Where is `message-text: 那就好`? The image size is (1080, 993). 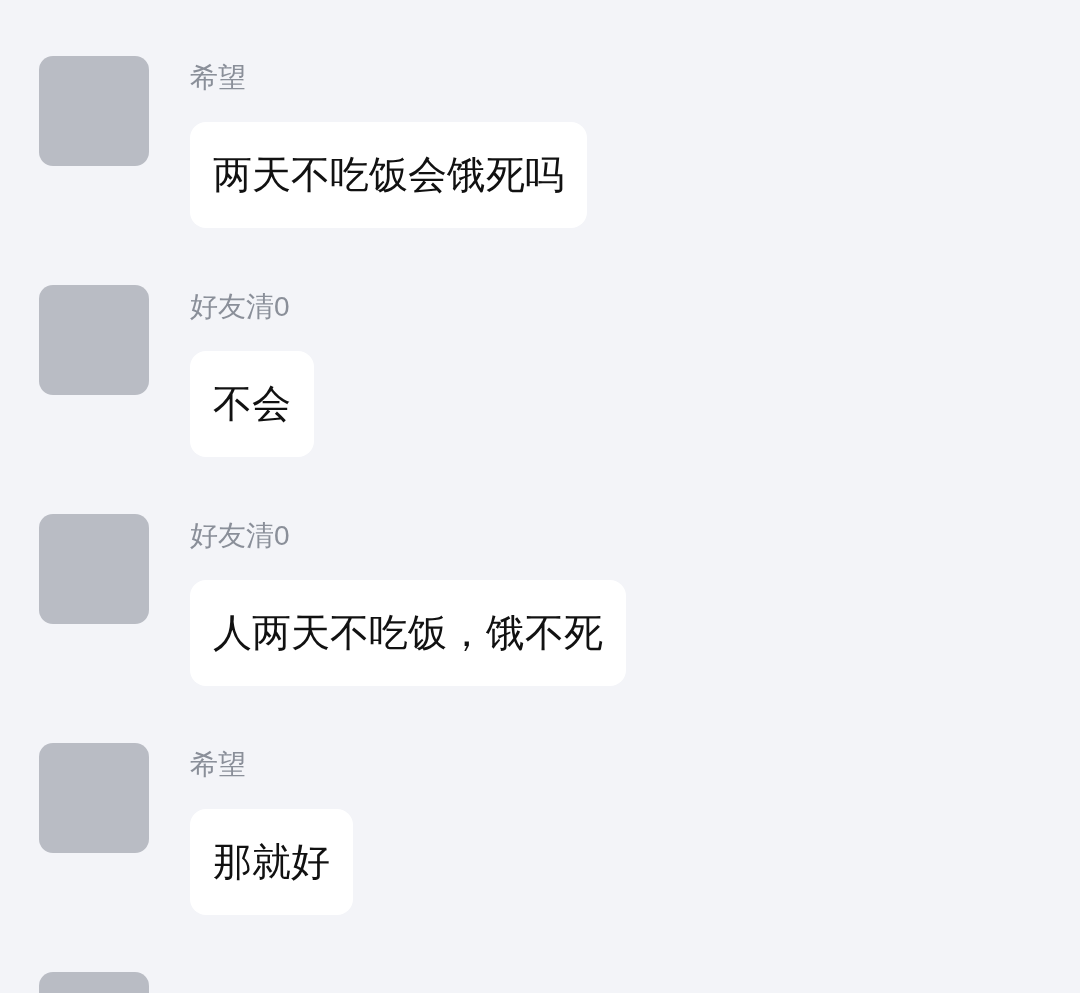
message-text: 那就好 is located at coordinates (271, 861).